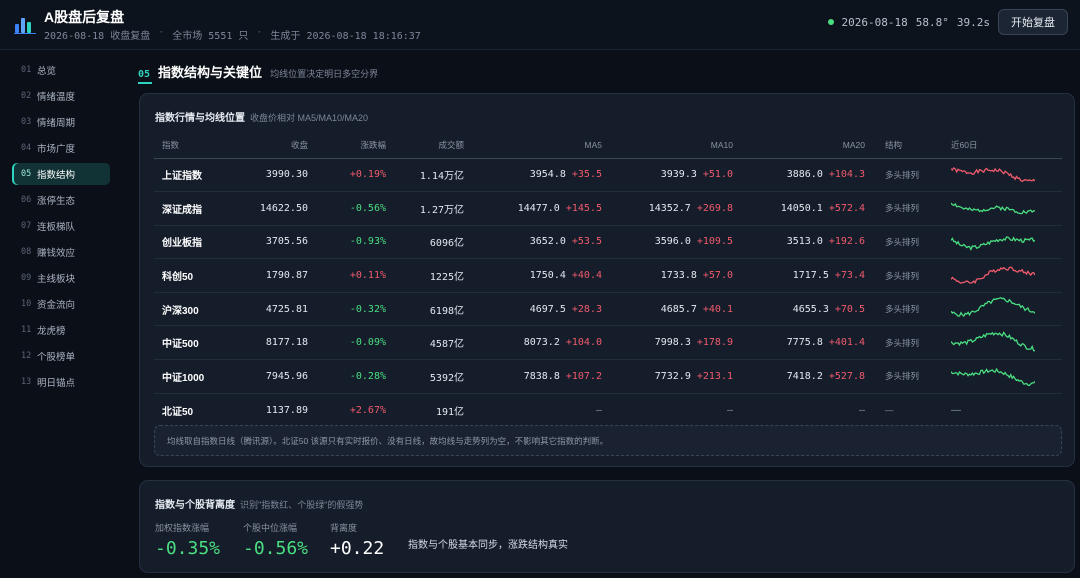 The height and width of the screenshot is (578, 1080). Describe the element at coordinates (61, 356) in the screenshot. I see `sidebar-item-12: 12 个股榜单` at that location.